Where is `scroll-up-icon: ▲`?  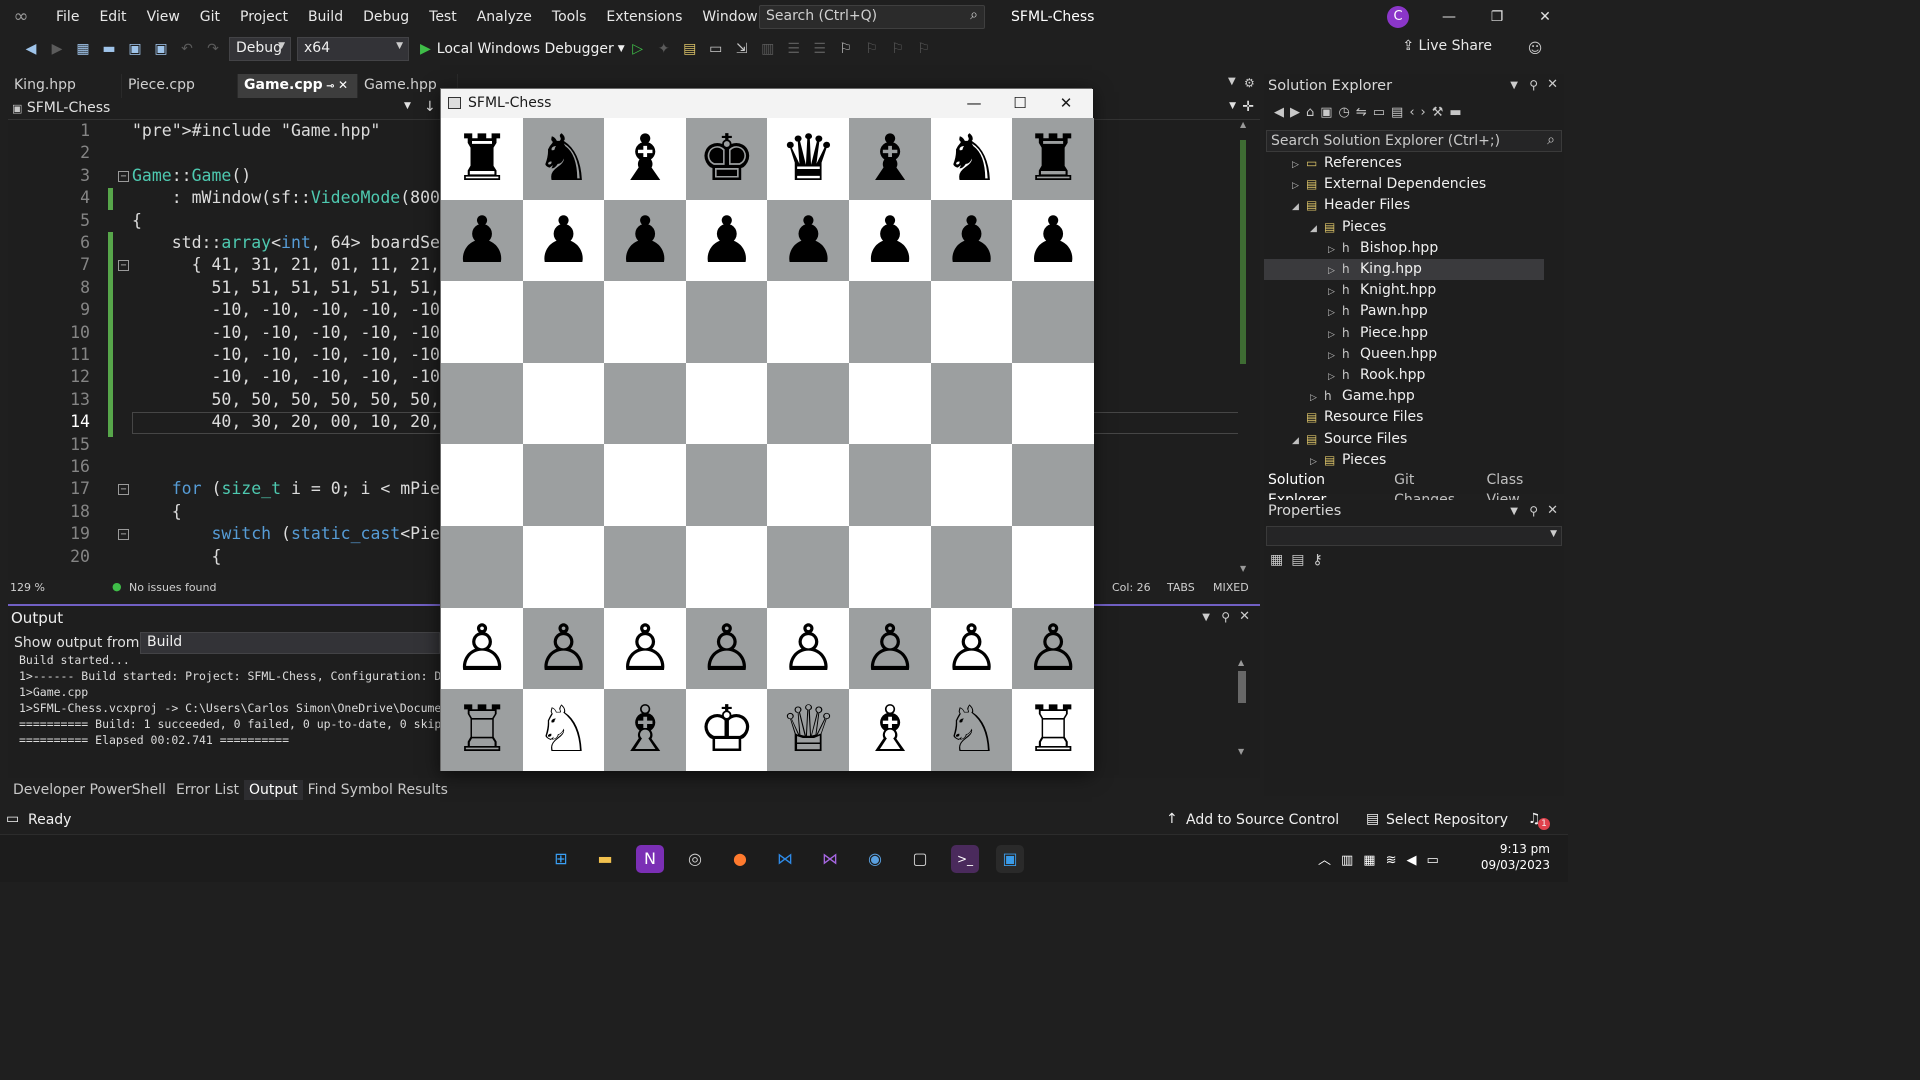 scroll-up-icon: ▲ is located at coordinates (1244, 662).